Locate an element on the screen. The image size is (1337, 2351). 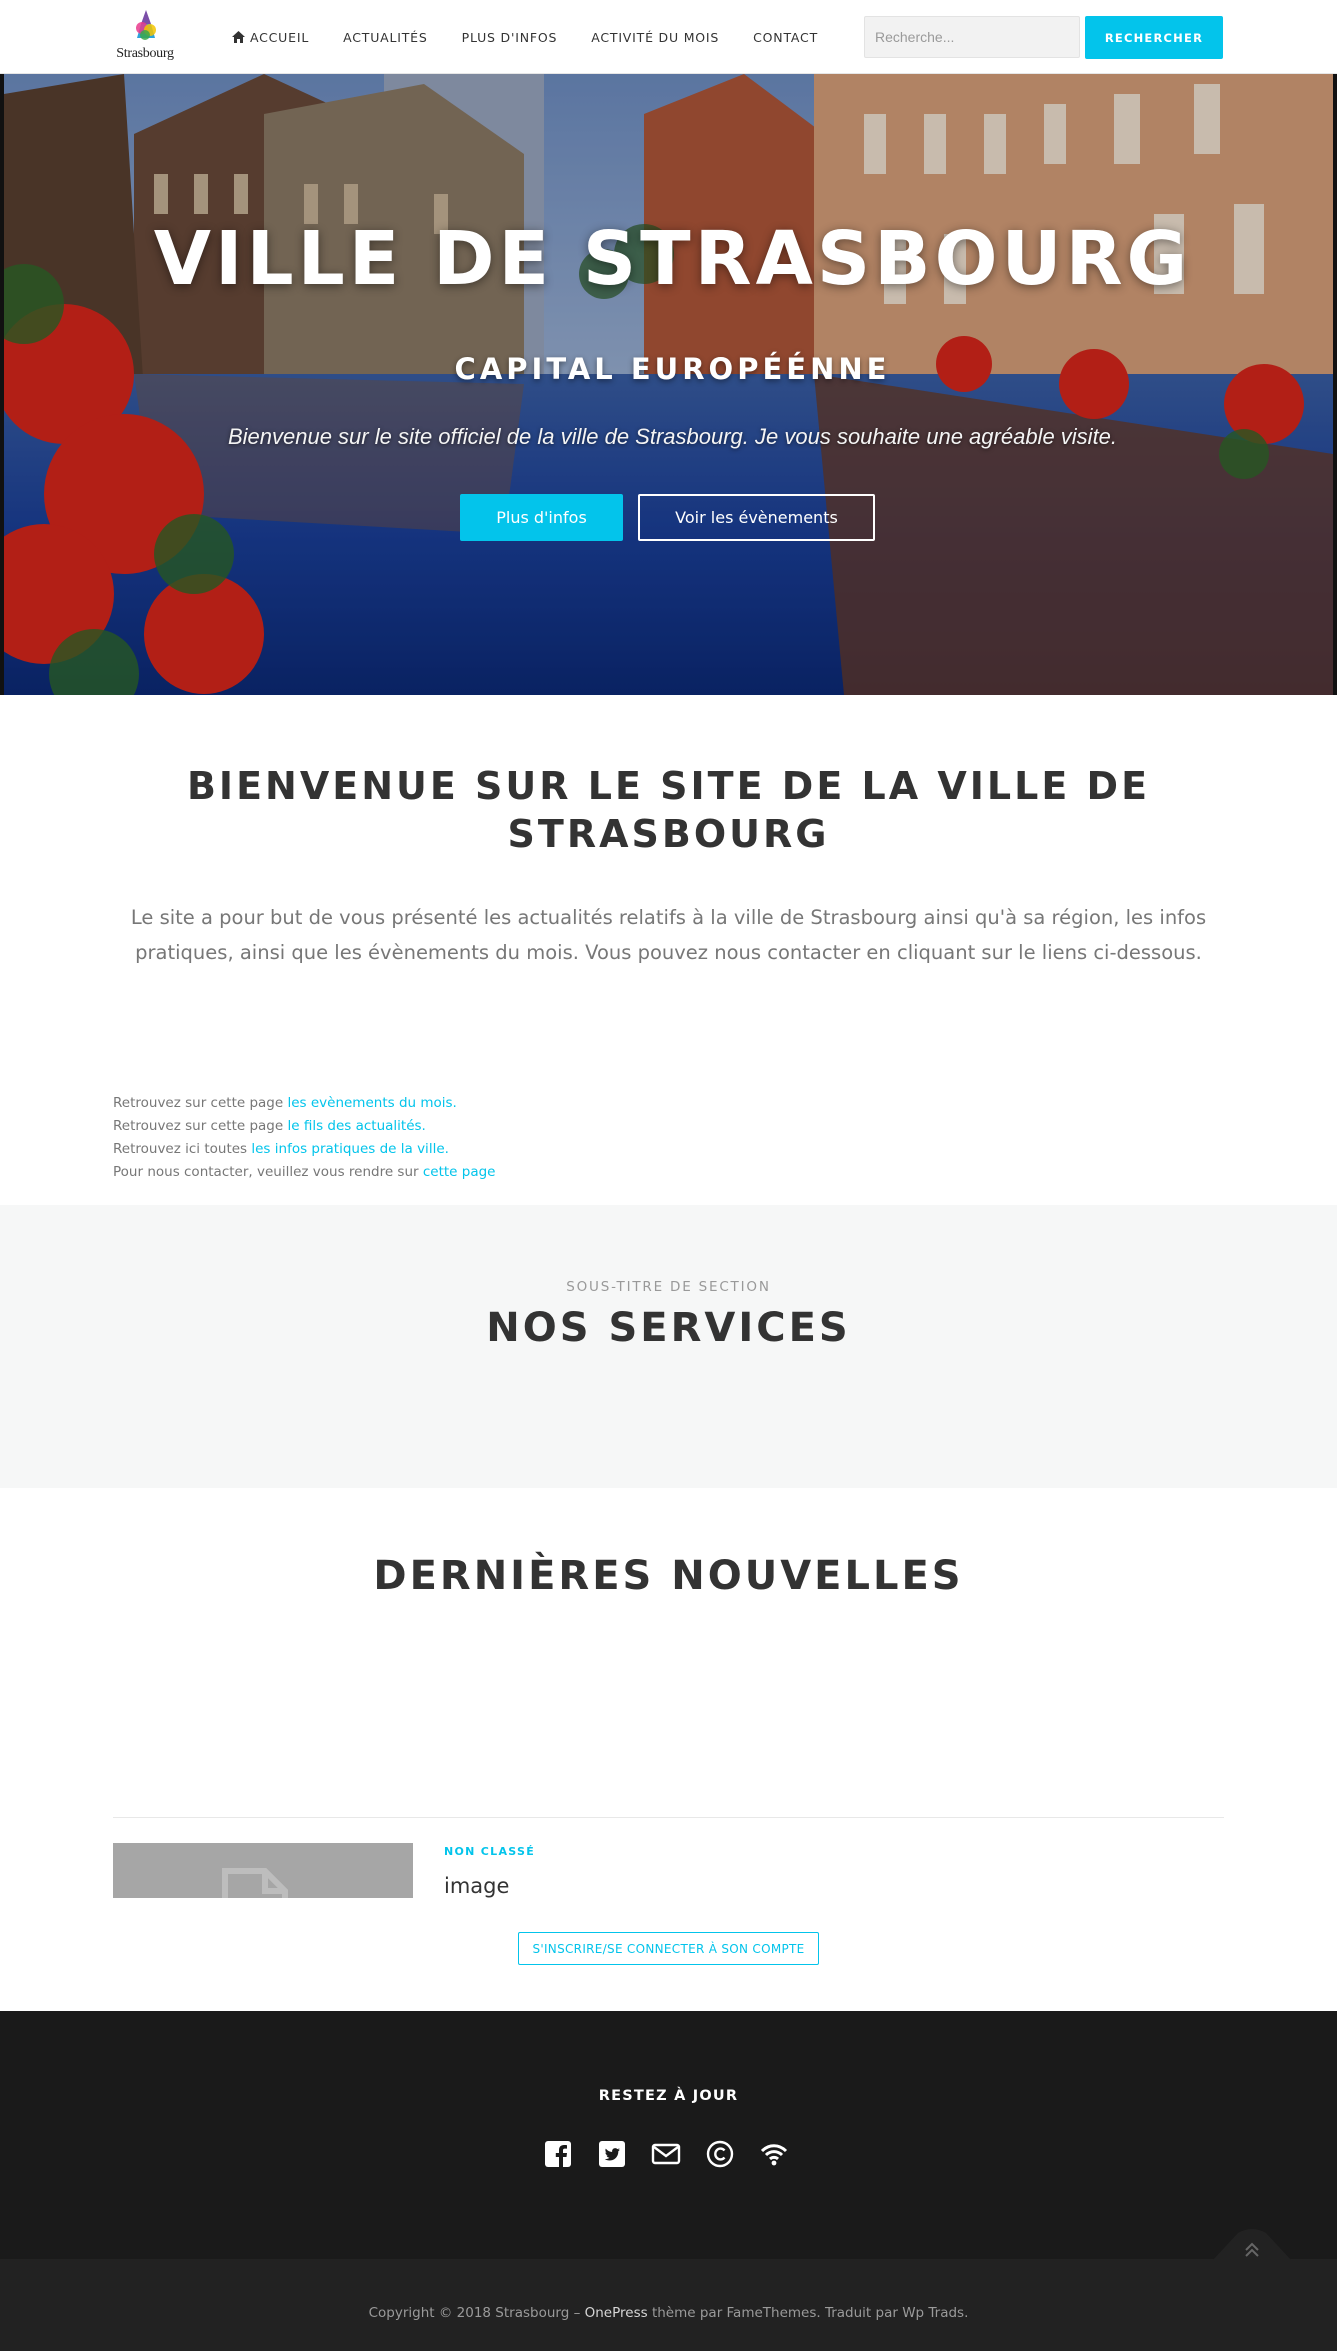
nav-item-contact: Contact is located at coordinates (785, 37).